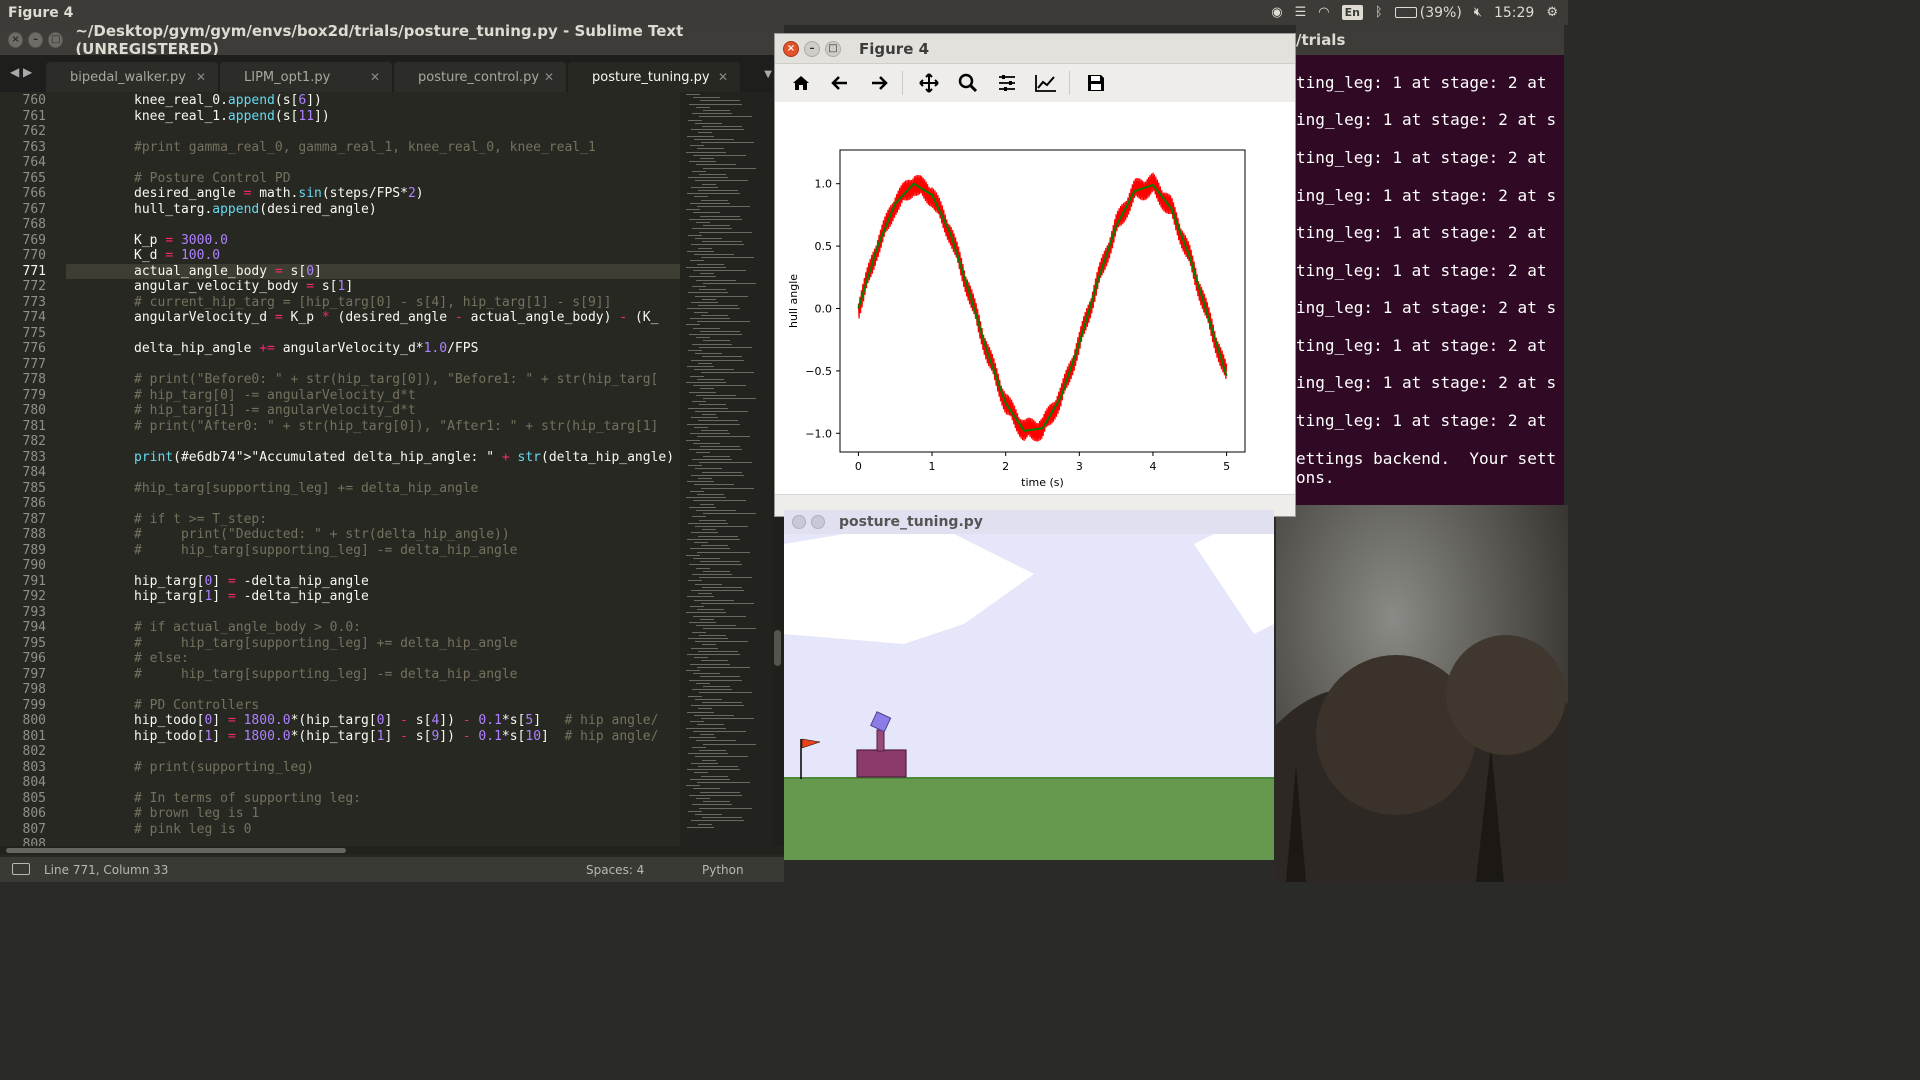  Describe the element at coordinates (34, 472) in the screenshot. I see `line-number: 784` at that location.